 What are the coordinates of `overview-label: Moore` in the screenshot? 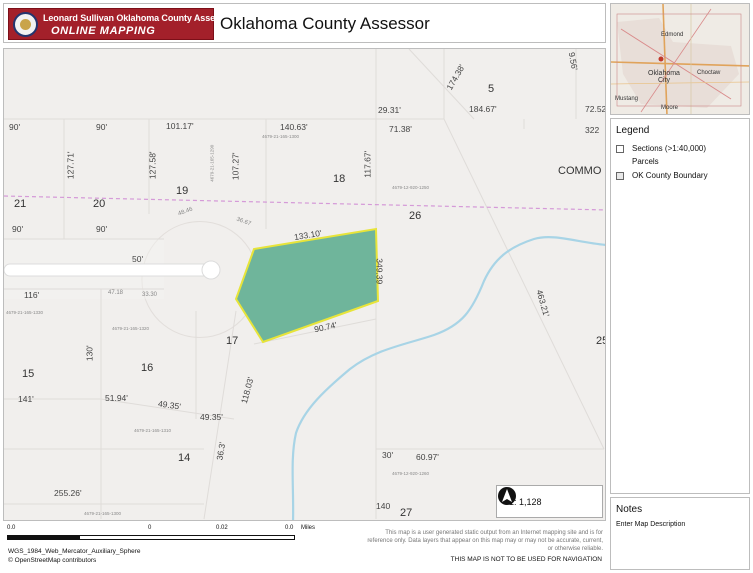 It's located at (670, 108).